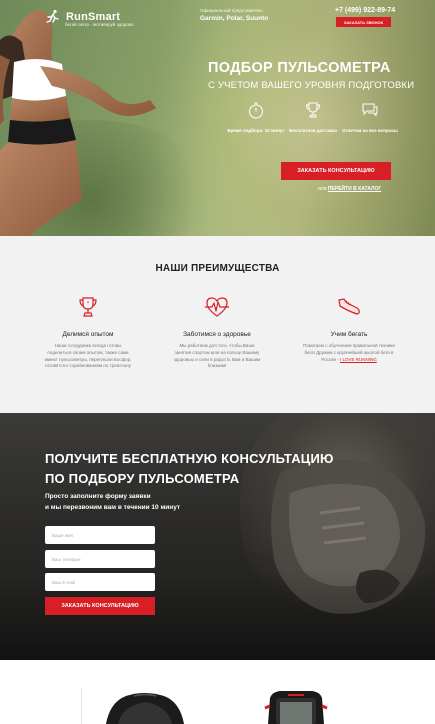  I want to click on runner-logo-icon, so click(52, 16).